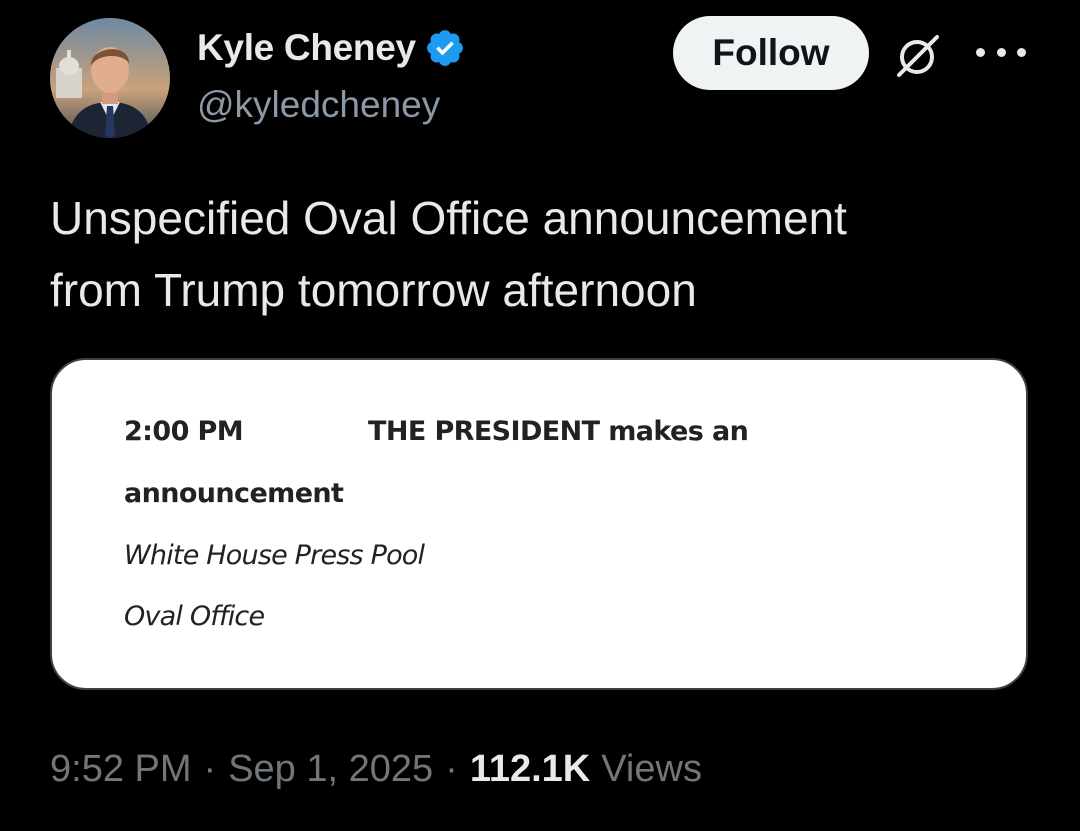  What do you see at coordinates (274, 555) in the screenshot?
I see `schedule-coverage: White House Press Pool` at bounding box center [274, 555].